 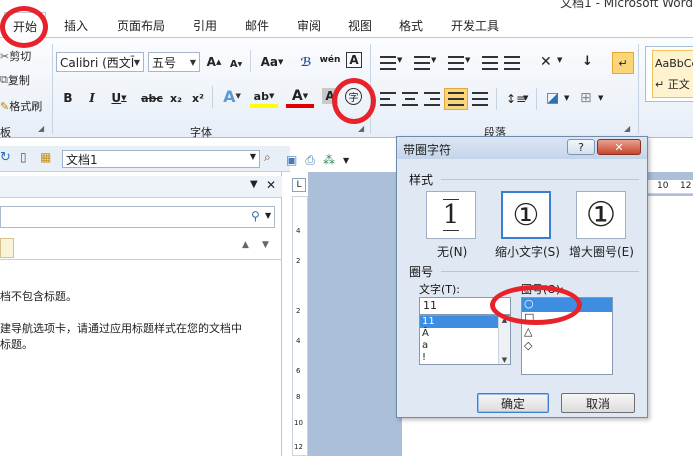 What do you see at coordinates (601, 215) in the screenshot?
I see `style-enlarge-option: ①` at bounding box center [601, 215].